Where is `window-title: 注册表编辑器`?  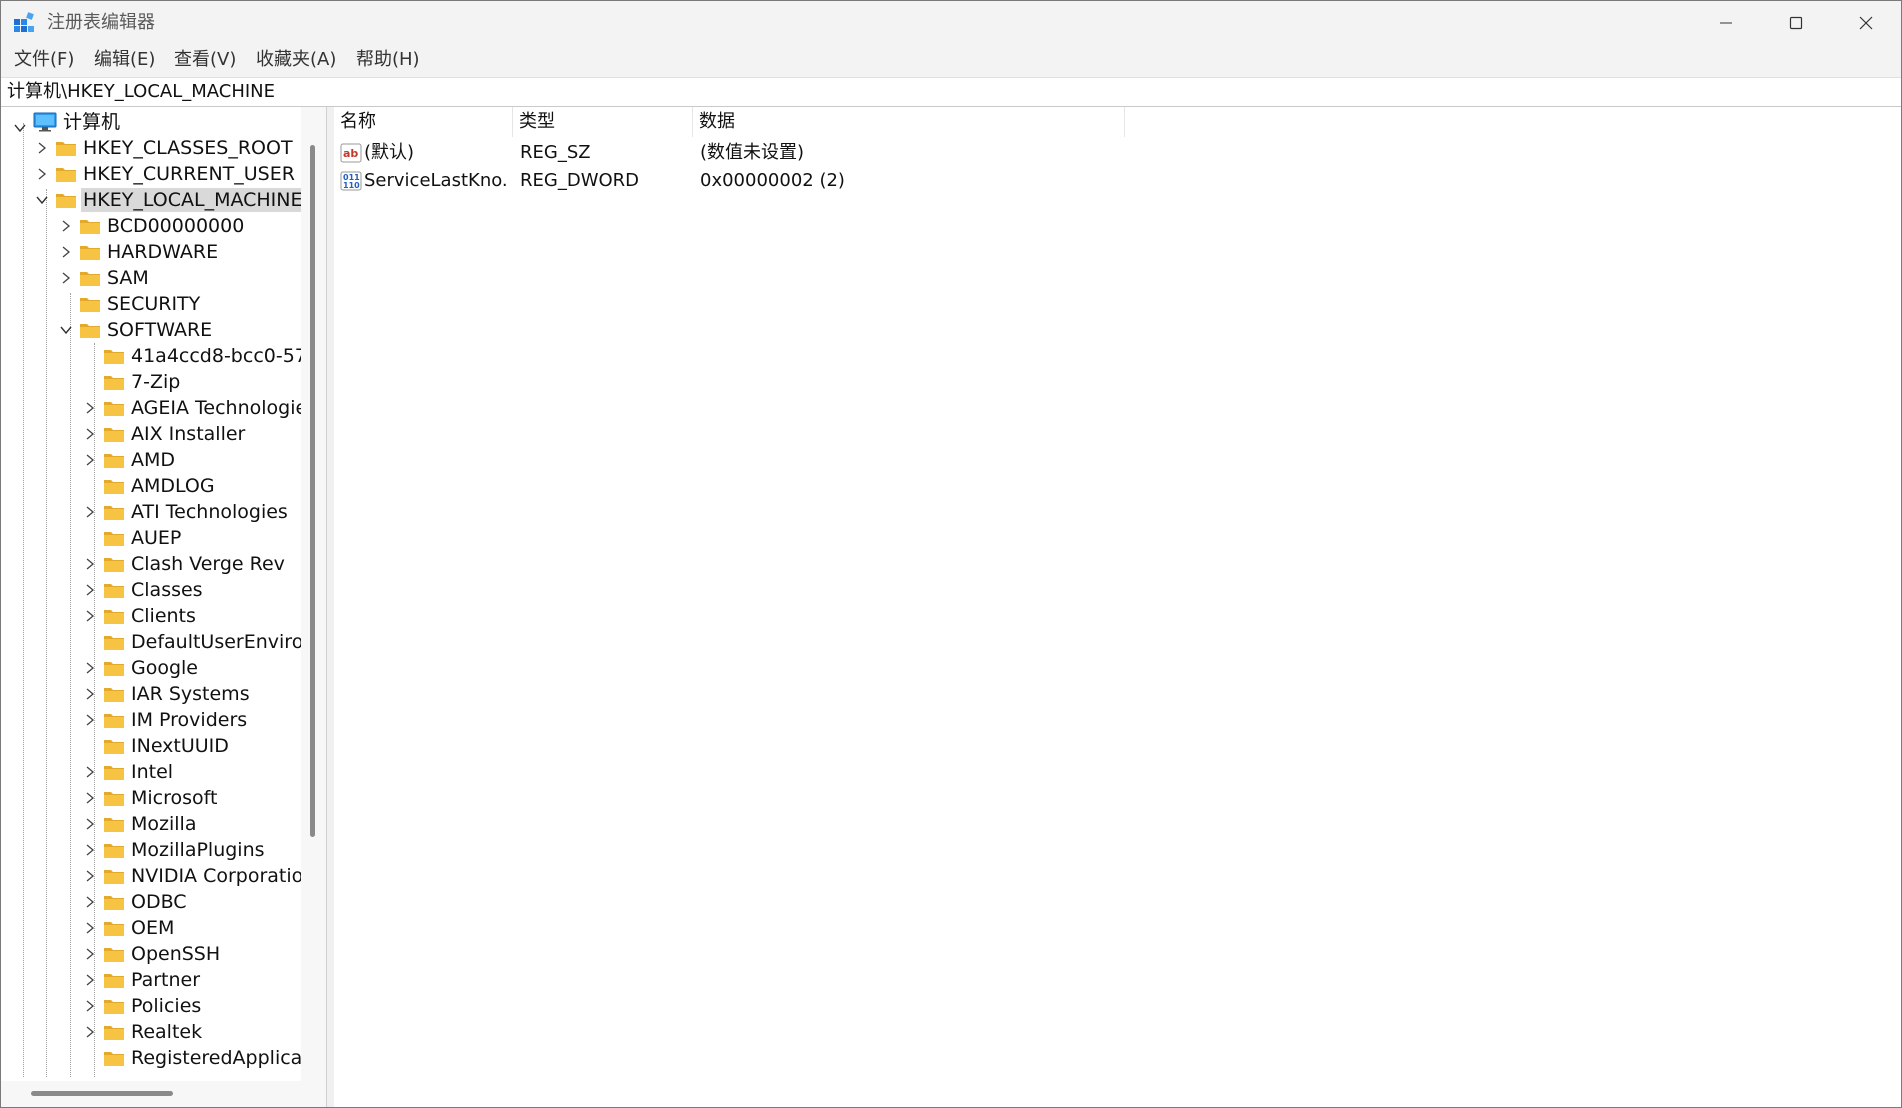 window-title: 注册表编辑器 is located at coordinates (101, 22).